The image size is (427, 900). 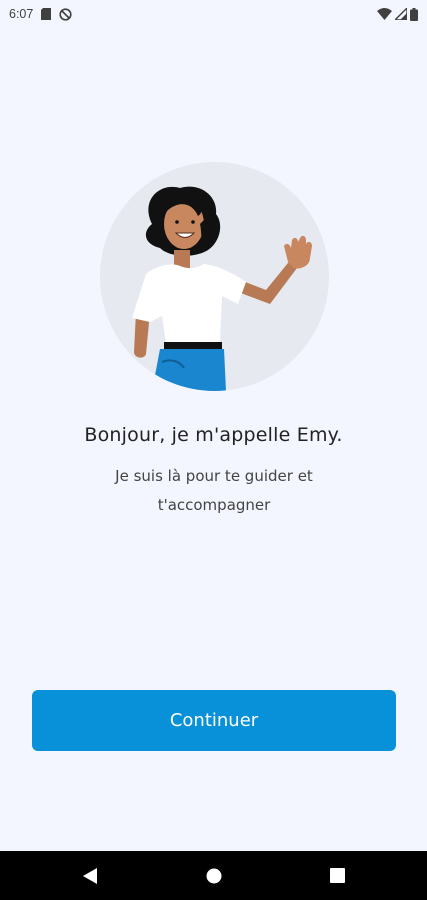 I want to click on cell-signal-icon, so click(x=401, y=14).